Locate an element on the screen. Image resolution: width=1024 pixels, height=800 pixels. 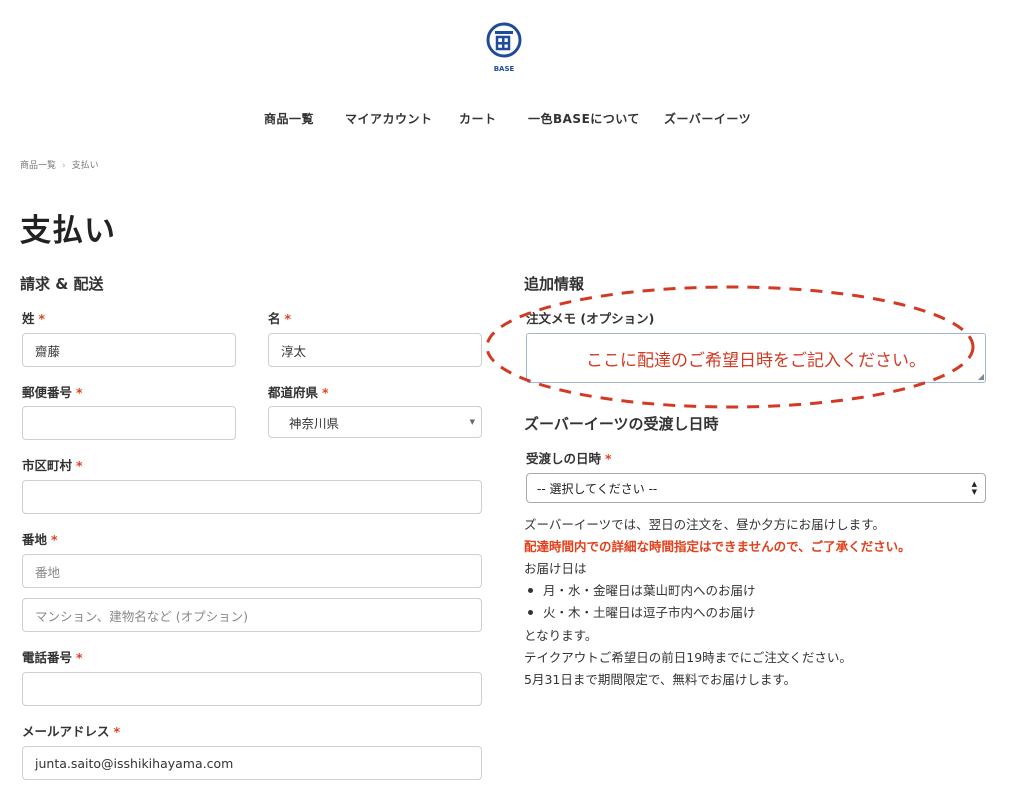
delivery-select-value: -- 選択してください -- is located at coordinates (597, 488).